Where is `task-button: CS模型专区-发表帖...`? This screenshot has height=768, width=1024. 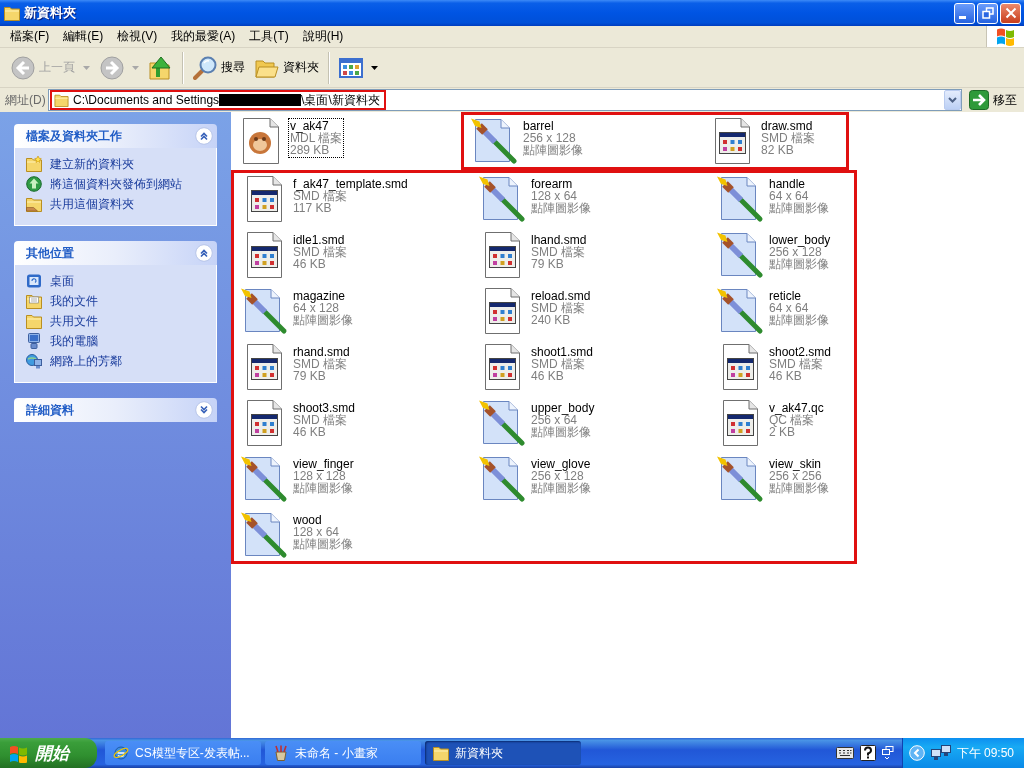
task-button: CS模型专区-发表帖... is located at coordinates (183, 753).